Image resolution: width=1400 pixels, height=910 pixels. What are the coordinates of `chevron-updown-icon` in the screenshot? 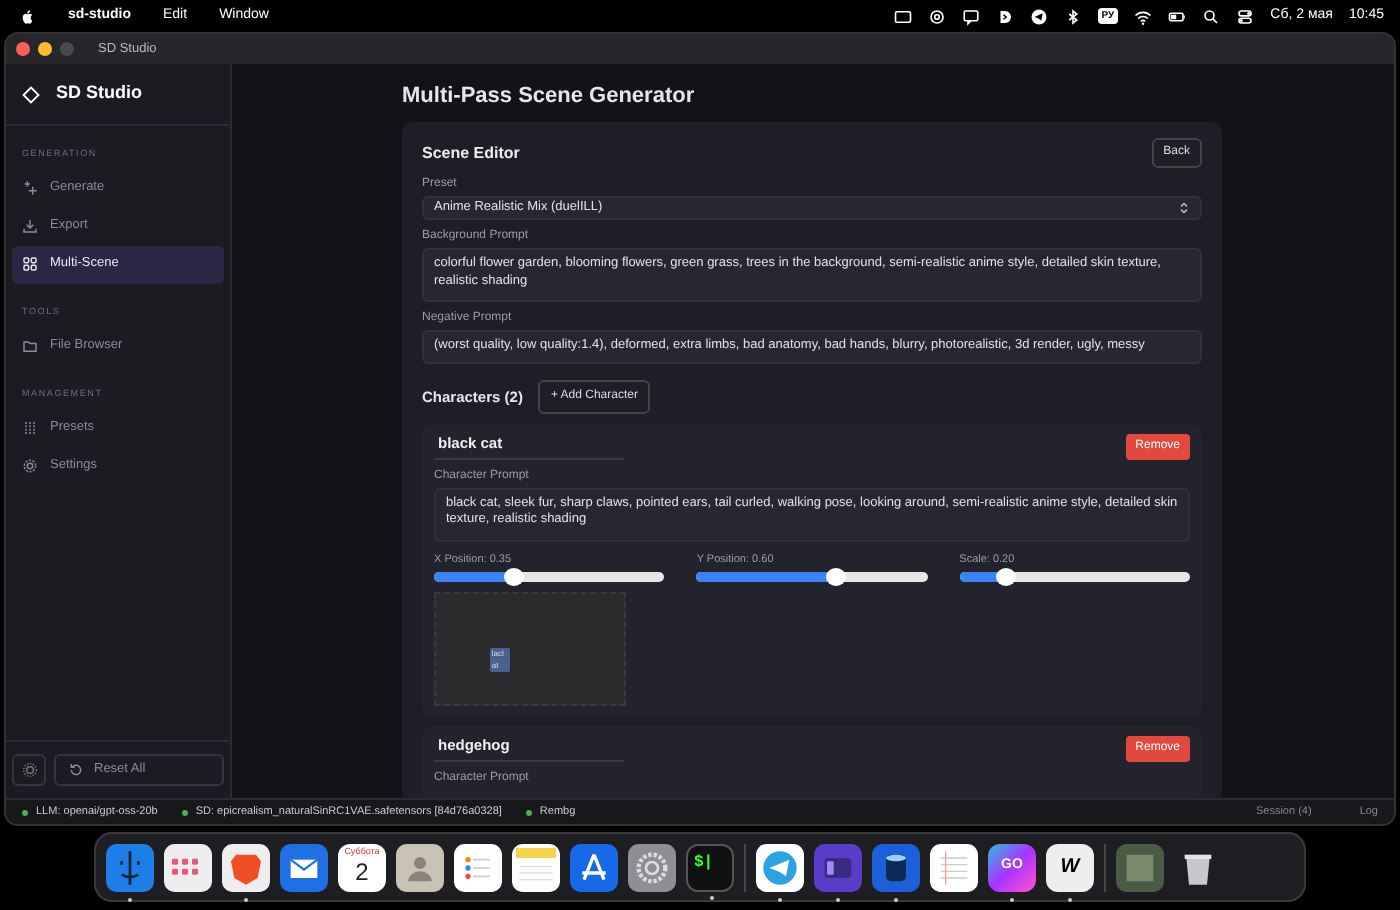 It's located at (1184, 208).